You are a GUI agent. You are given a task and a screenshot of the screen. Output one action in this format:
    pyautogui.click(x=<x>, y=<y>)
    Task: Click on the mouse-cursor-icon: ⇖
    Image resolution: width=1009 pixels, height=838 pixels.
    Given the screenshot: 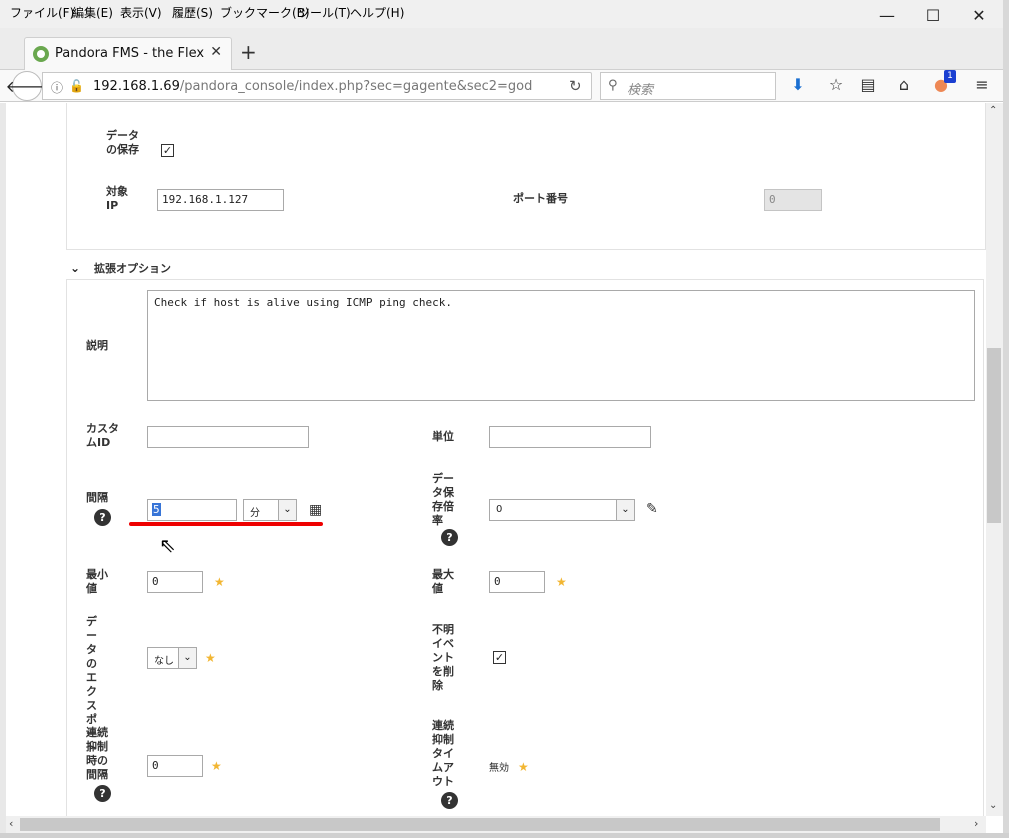 What is the action you would take?
    pyautogui.click(x=167, y=545)
    